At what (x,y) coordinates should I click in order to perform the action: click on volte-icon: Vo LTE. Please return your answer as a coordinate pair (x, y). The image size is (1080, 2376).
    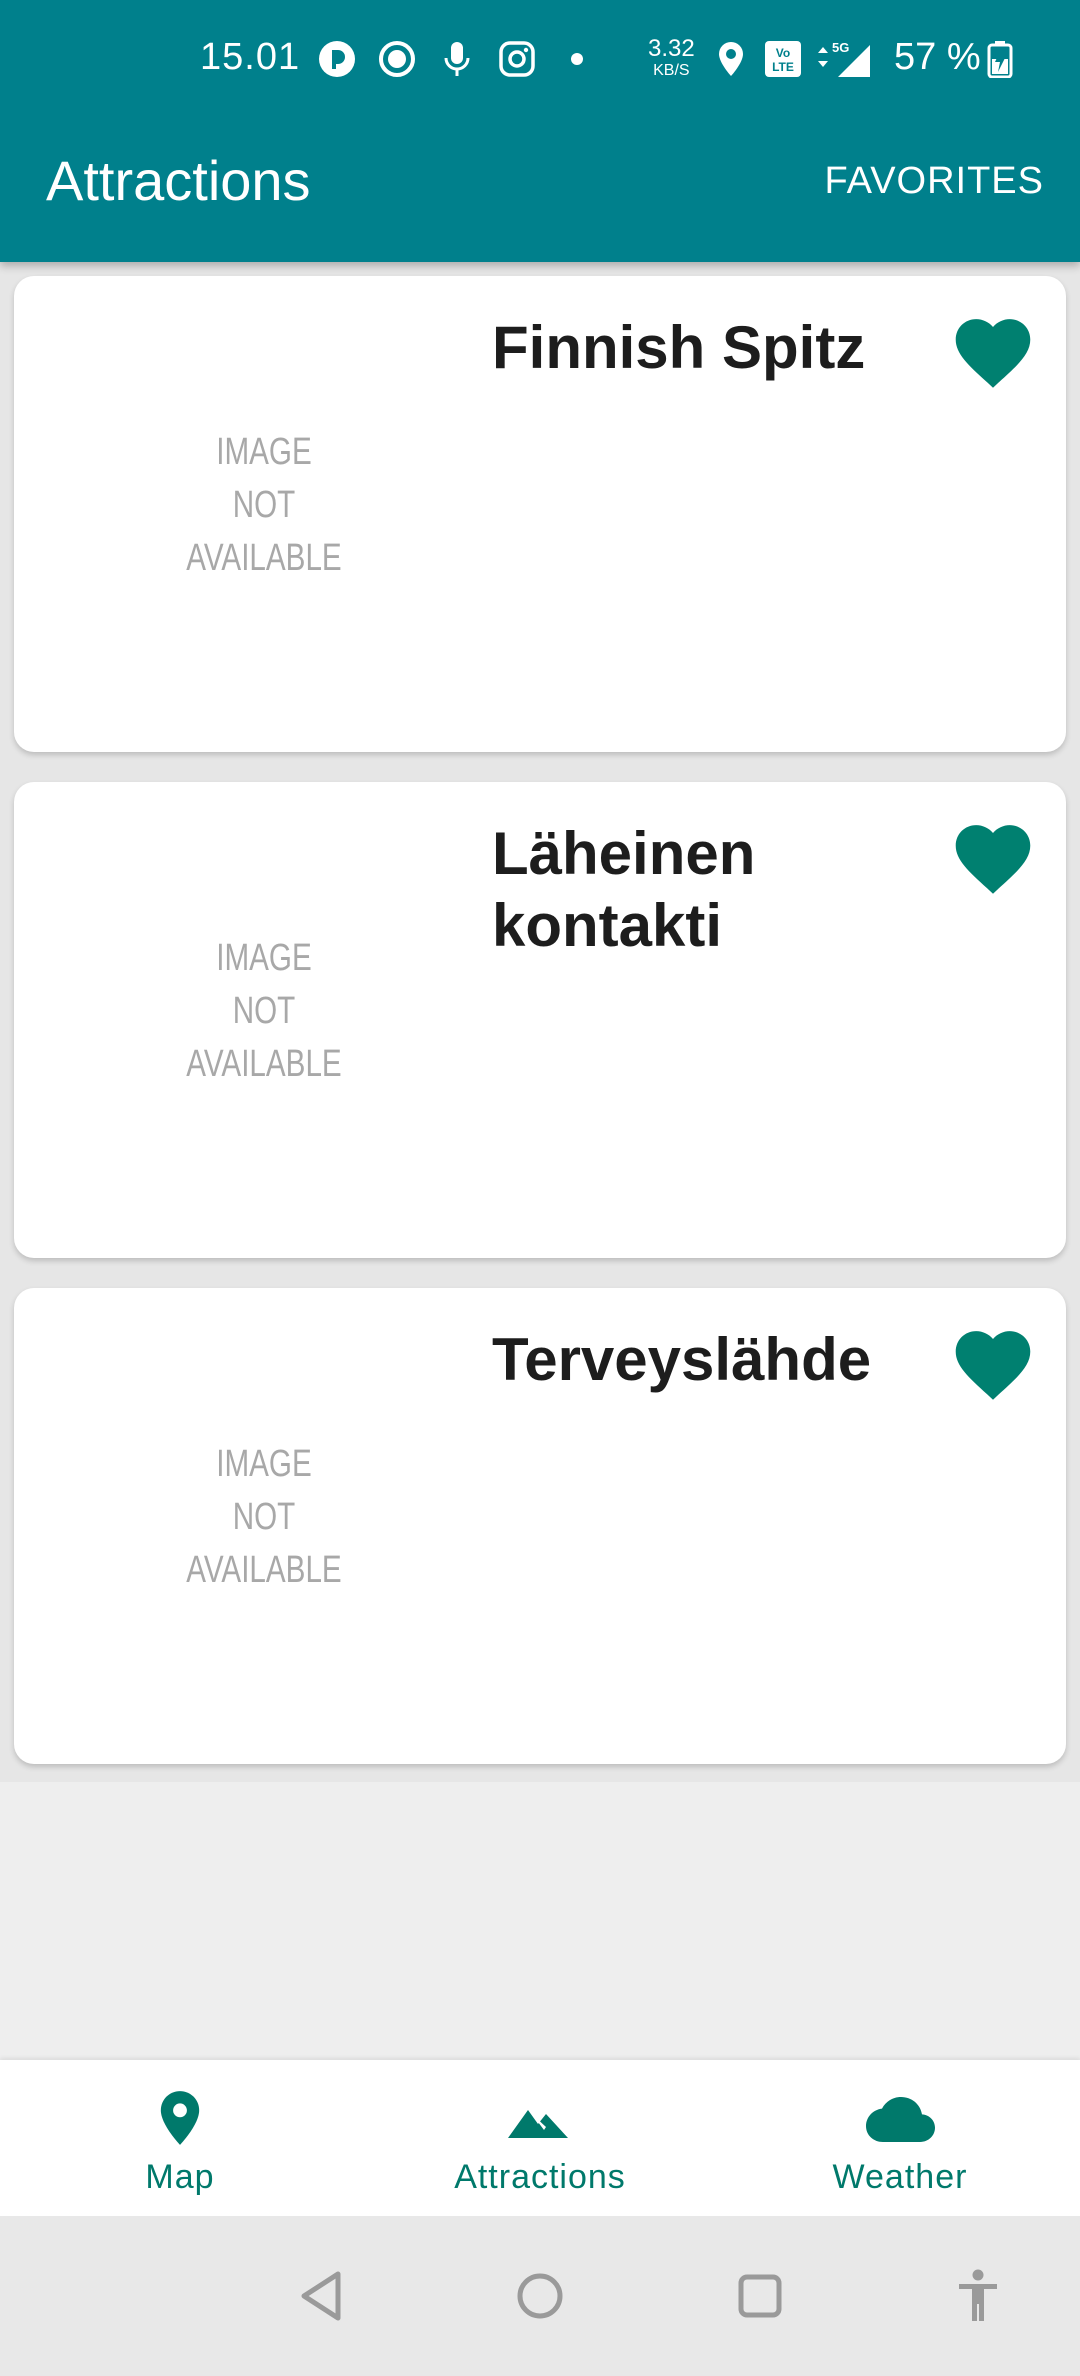
    Looking at the image, I should click on (783, 59).